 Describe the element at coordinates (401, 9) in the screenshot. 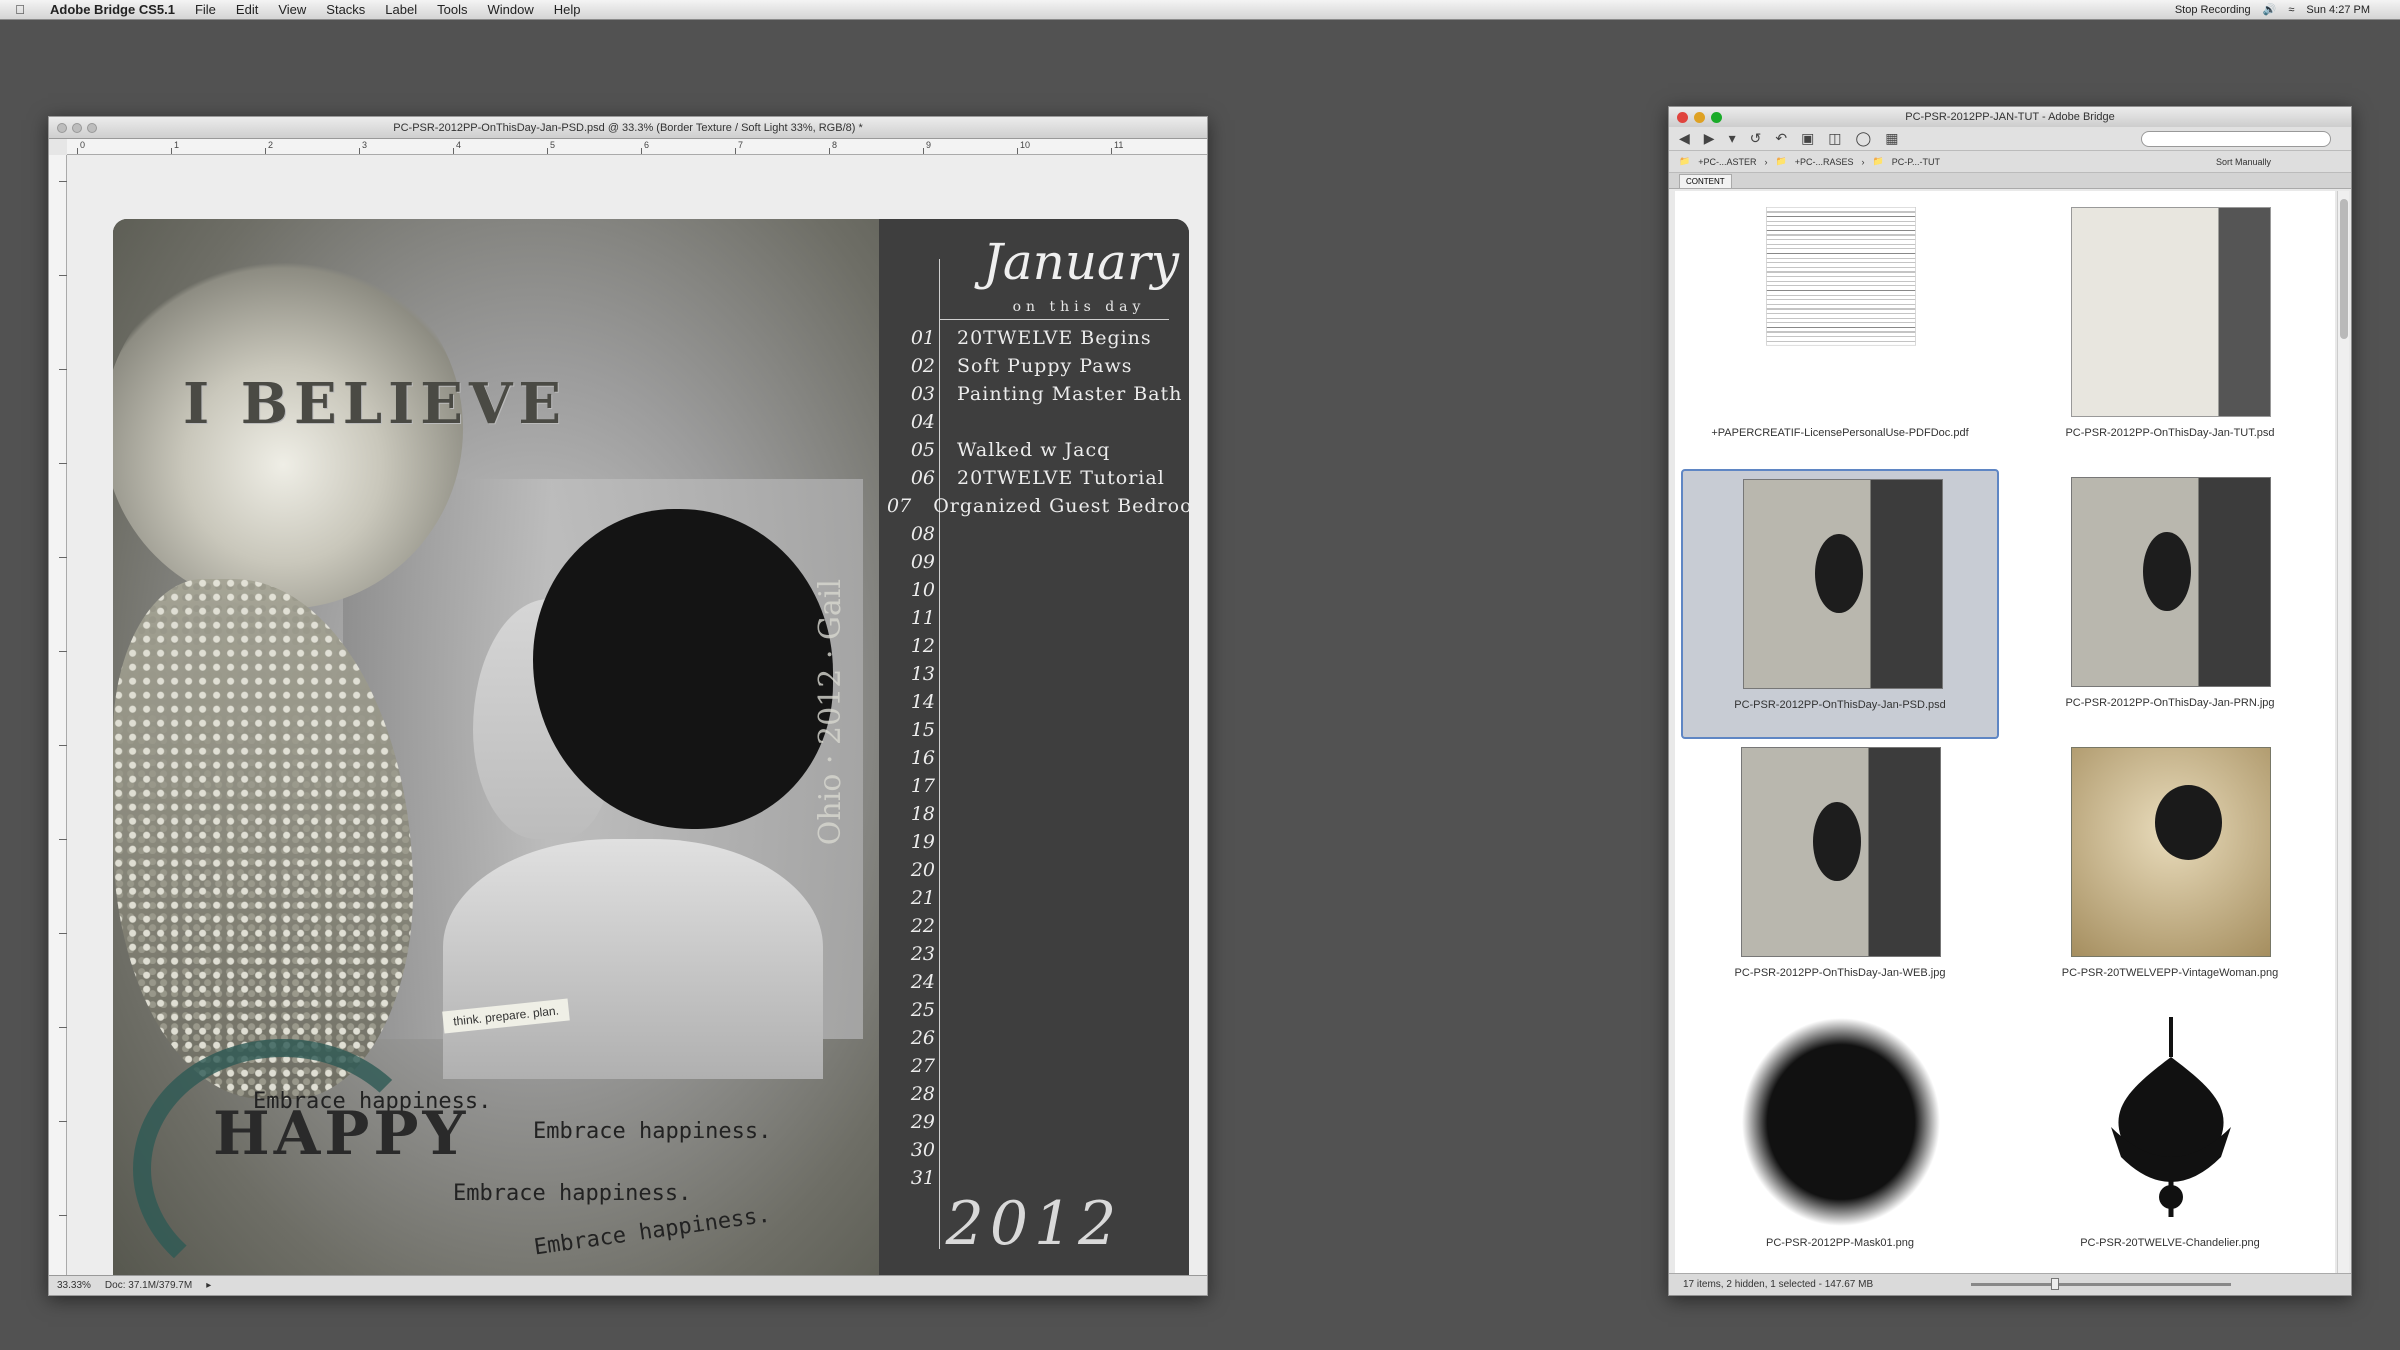

I see `menu-label: Label` at that location.